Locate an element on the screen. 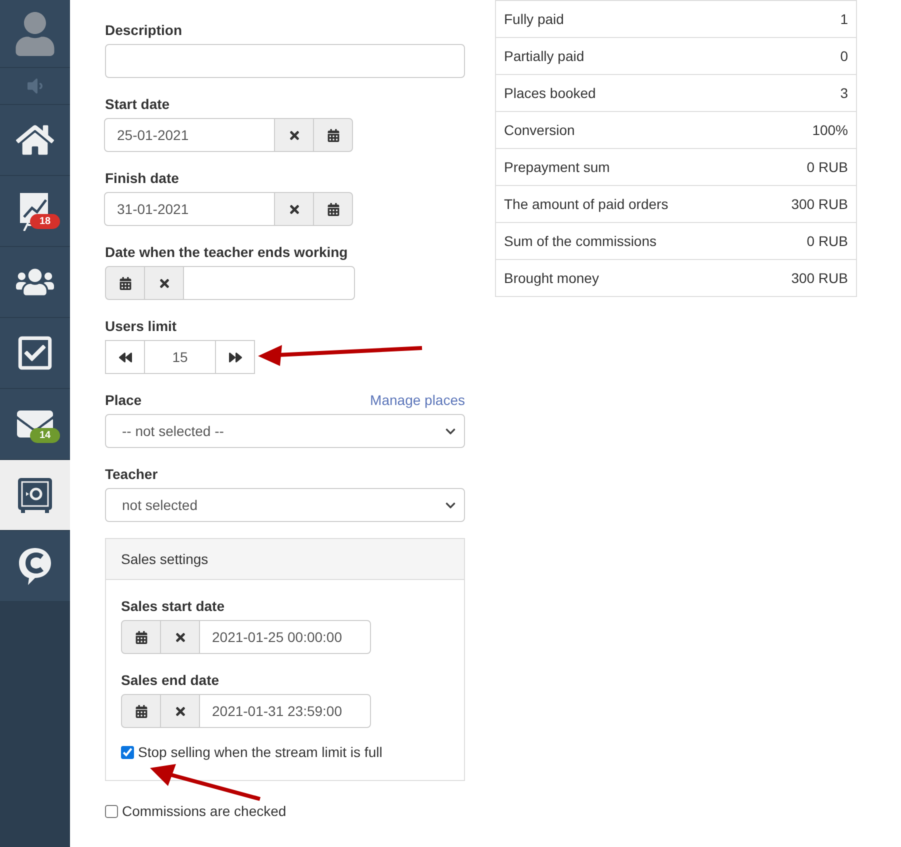  table-cell: Conversion is located at coordinates (539, 130).